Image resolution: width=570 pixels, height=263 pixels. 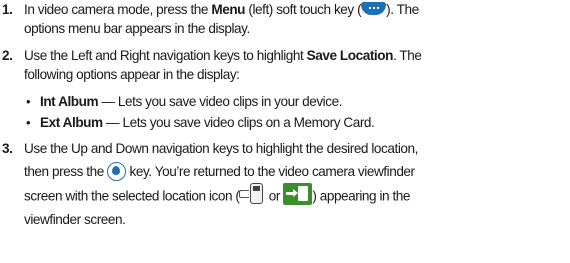 What do you see at coordinates (350, 55) in the screenshot?
I see `save-location-label: Save Location` at bounding box center [350, 55].